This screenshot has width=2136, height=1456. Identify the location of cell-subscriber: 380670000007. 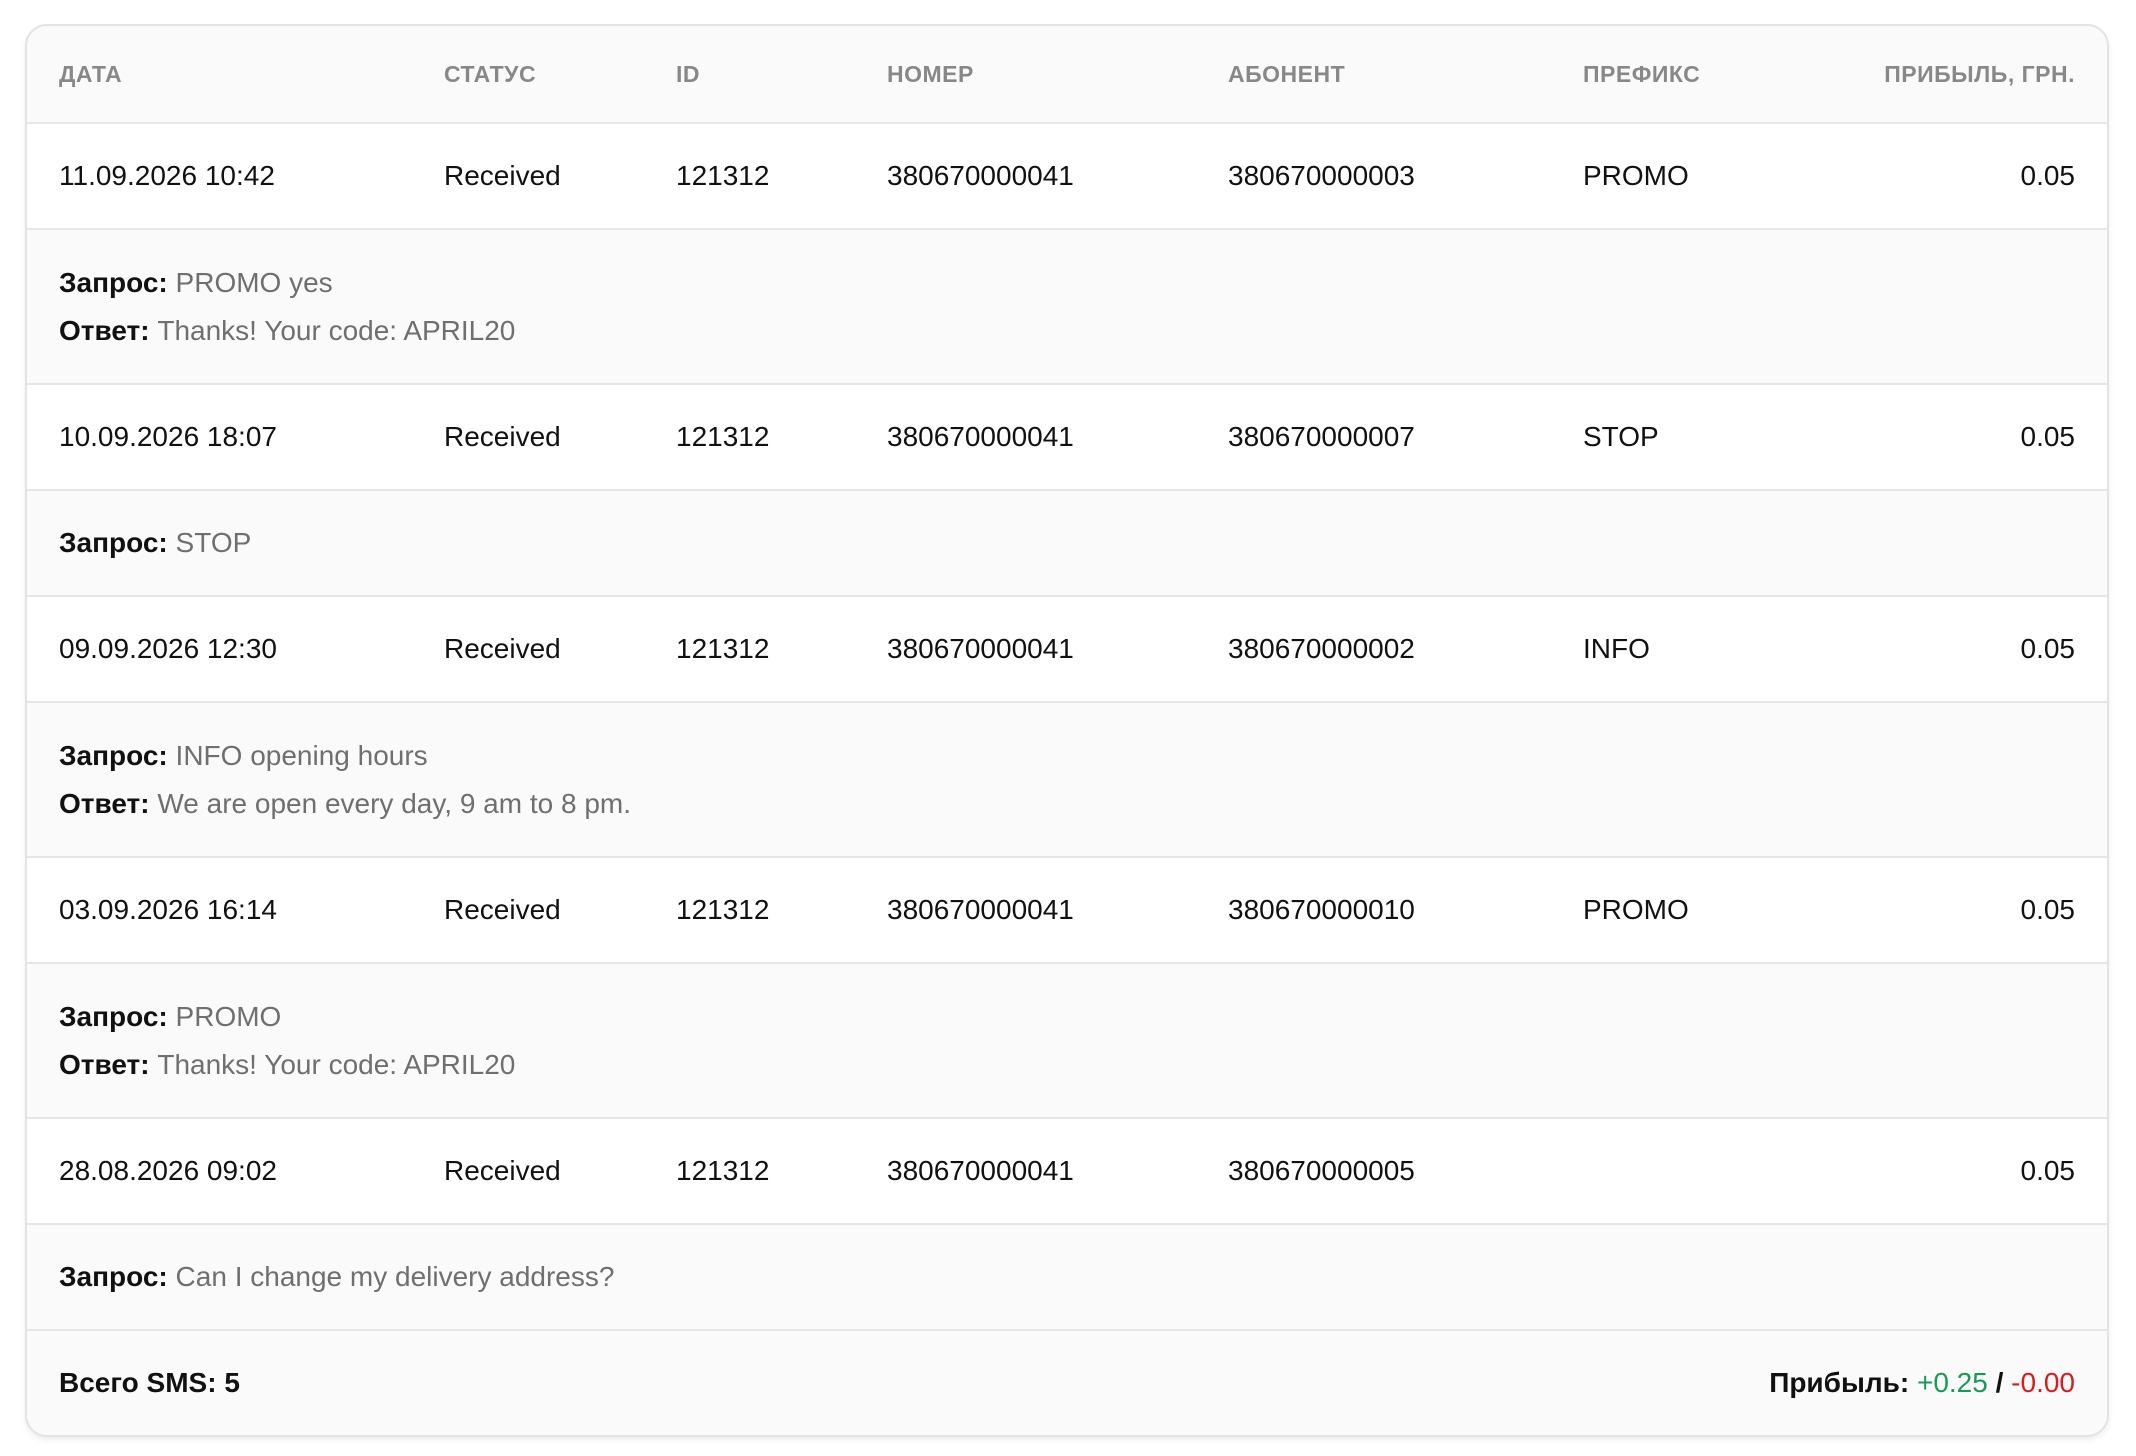
(1321, 436).